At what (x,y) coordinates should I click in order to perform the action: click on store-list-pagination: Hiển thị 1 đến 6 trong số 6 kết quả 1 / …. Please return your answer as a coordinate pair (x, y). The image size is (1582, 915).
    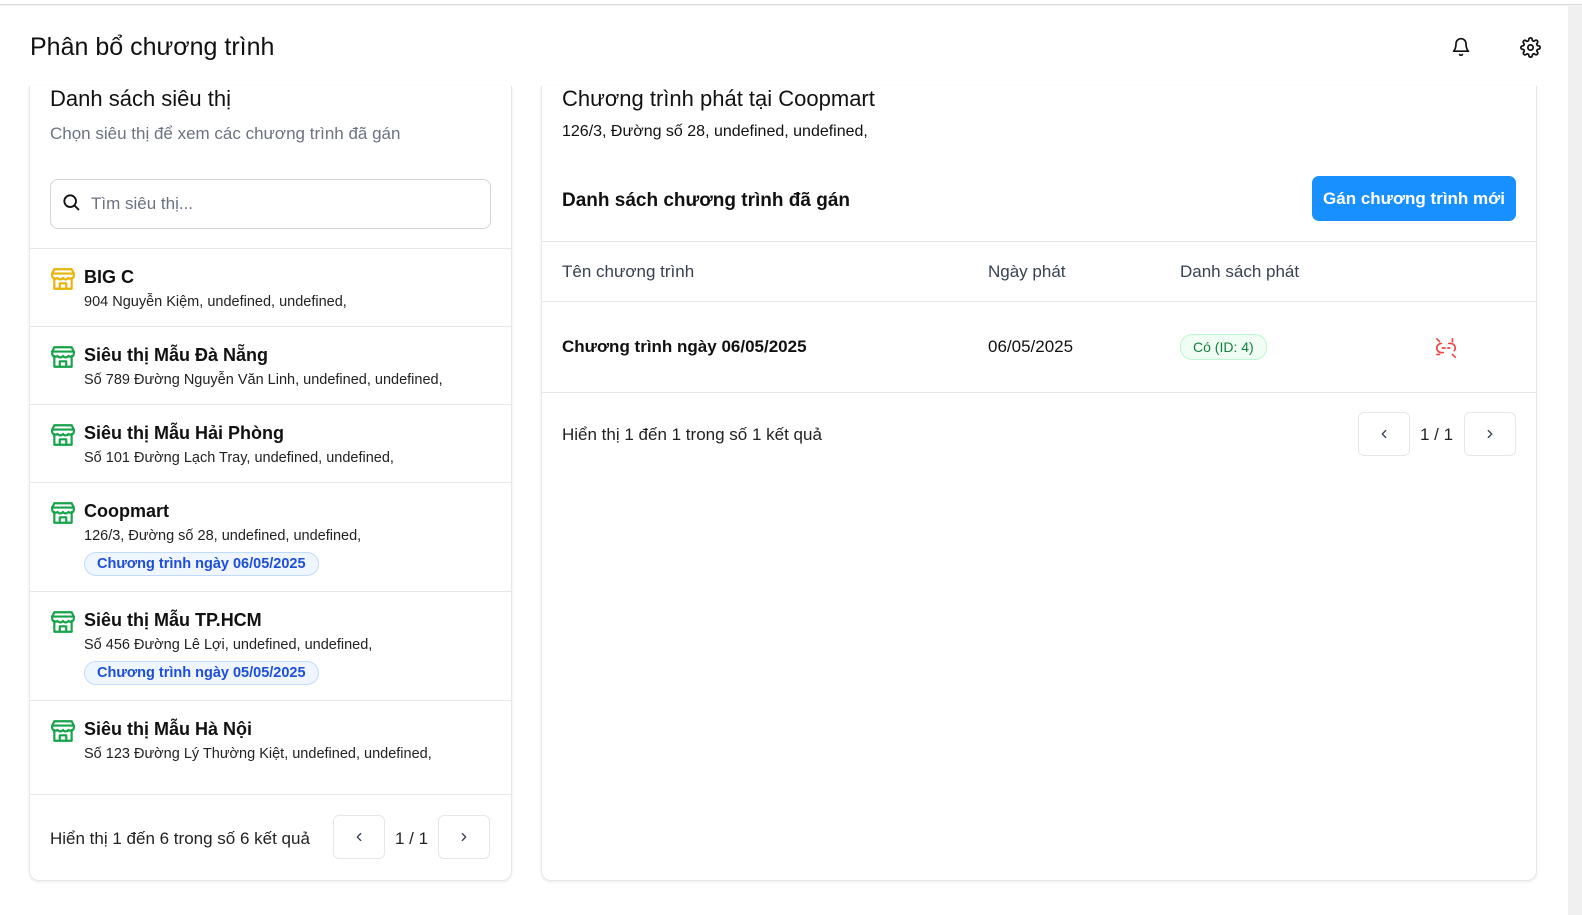
    Looking at the image, I should click on (270, 837).